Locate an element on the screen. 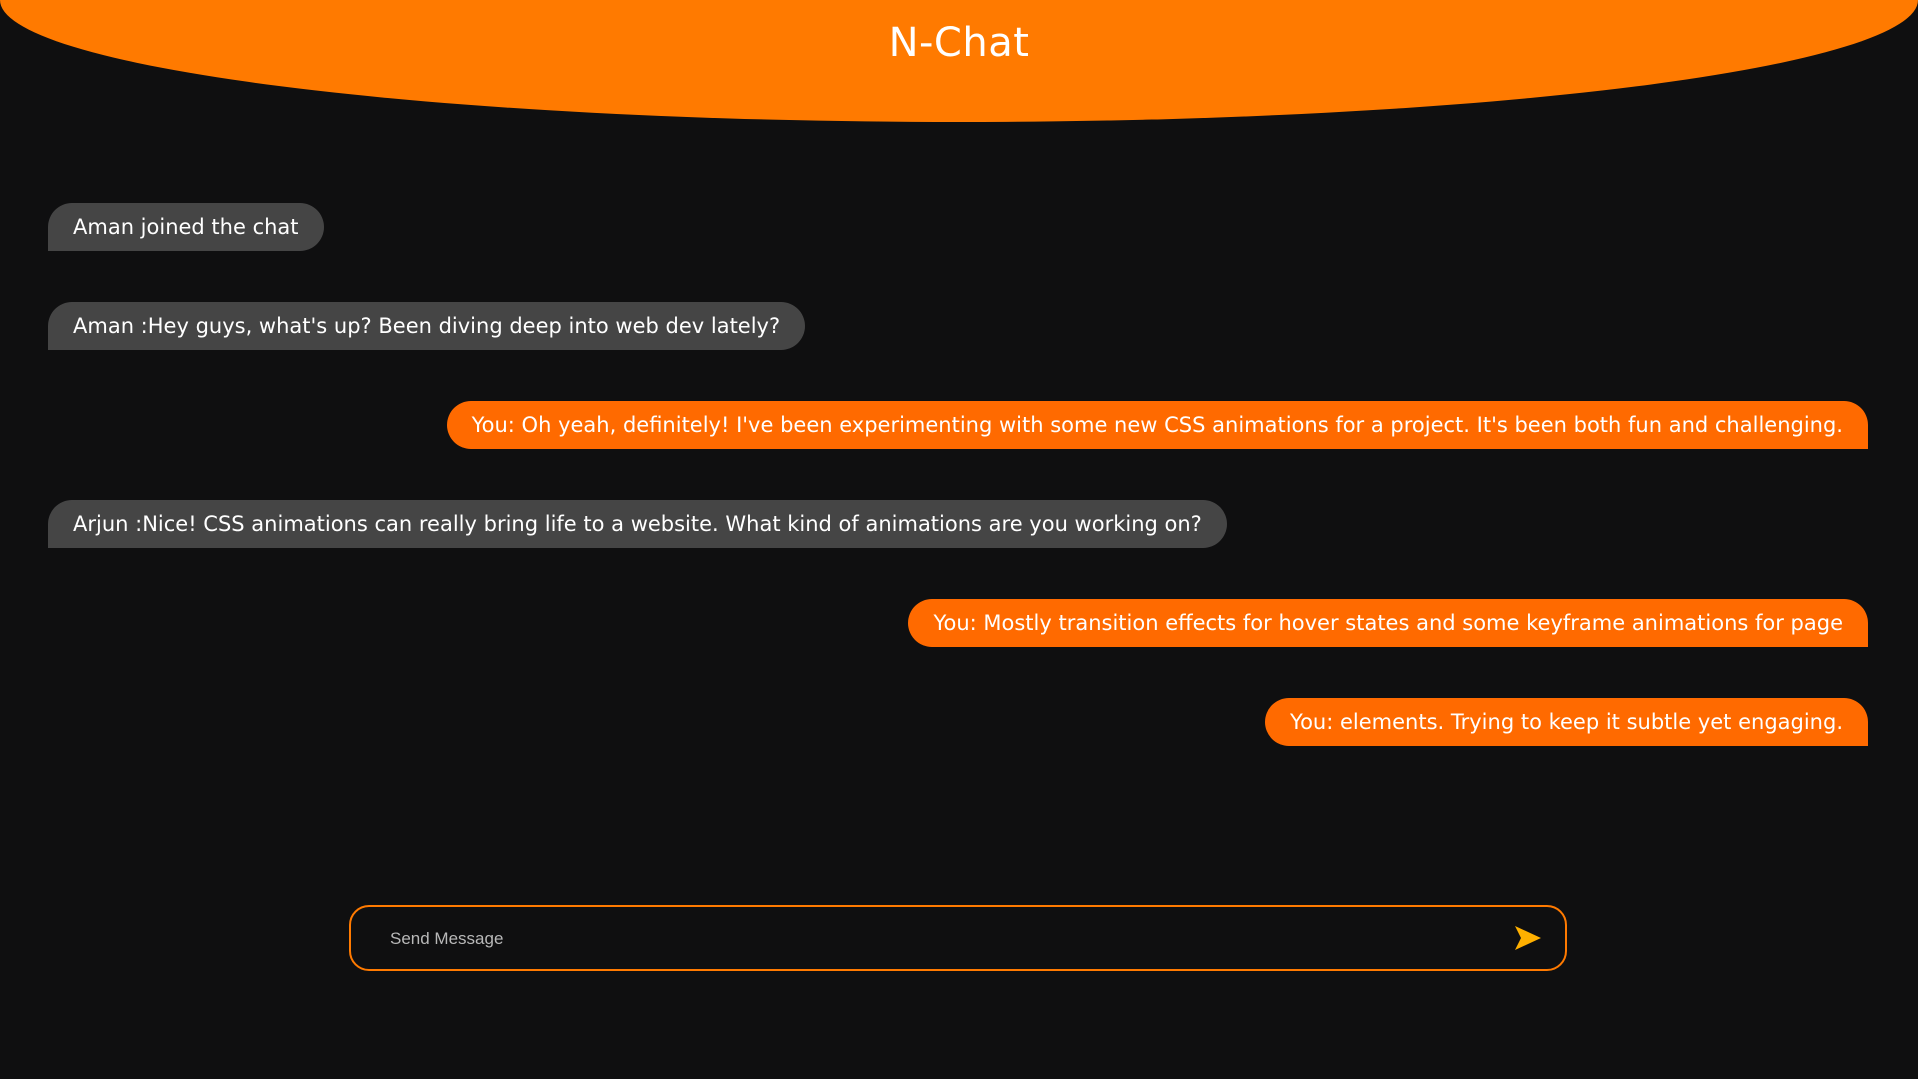 The height and width of the screenshot is (1079, 1918). message-system: Aman joined the chat is located at coordinates (186, 227).